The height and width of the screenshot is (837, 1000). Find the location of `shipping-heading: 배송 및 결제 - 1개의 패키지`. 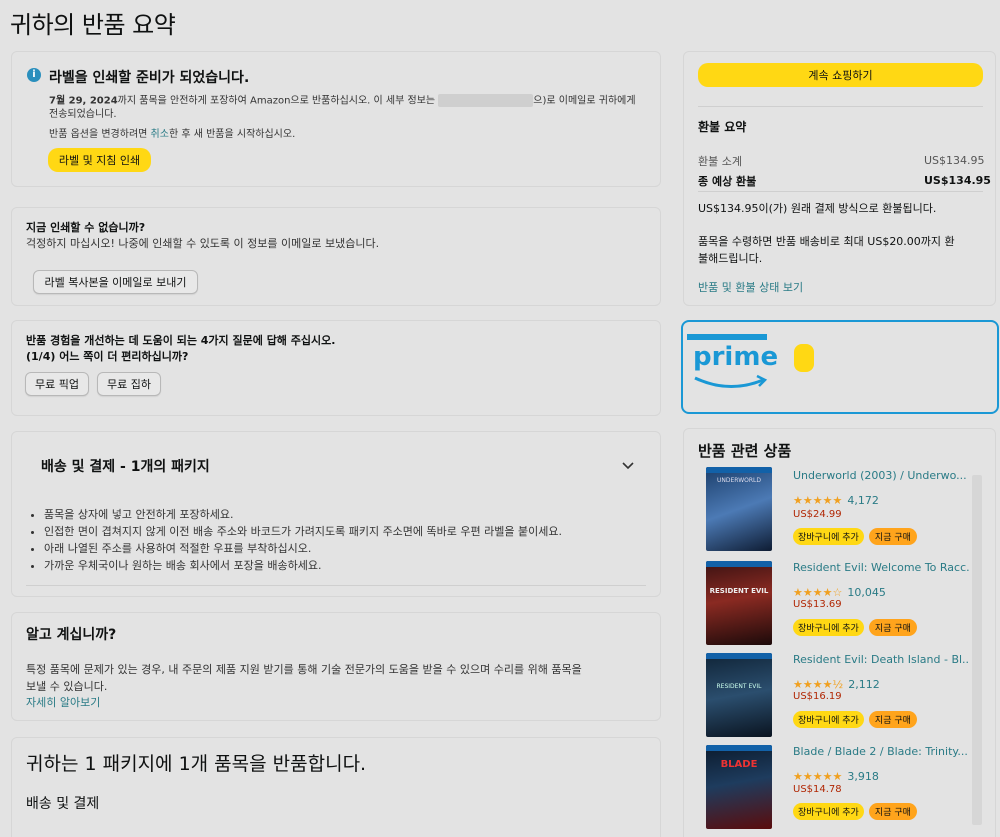

shipping-heading: 배송 및 결제 - 1개의 패키지 is located at coordinates (125, 467).